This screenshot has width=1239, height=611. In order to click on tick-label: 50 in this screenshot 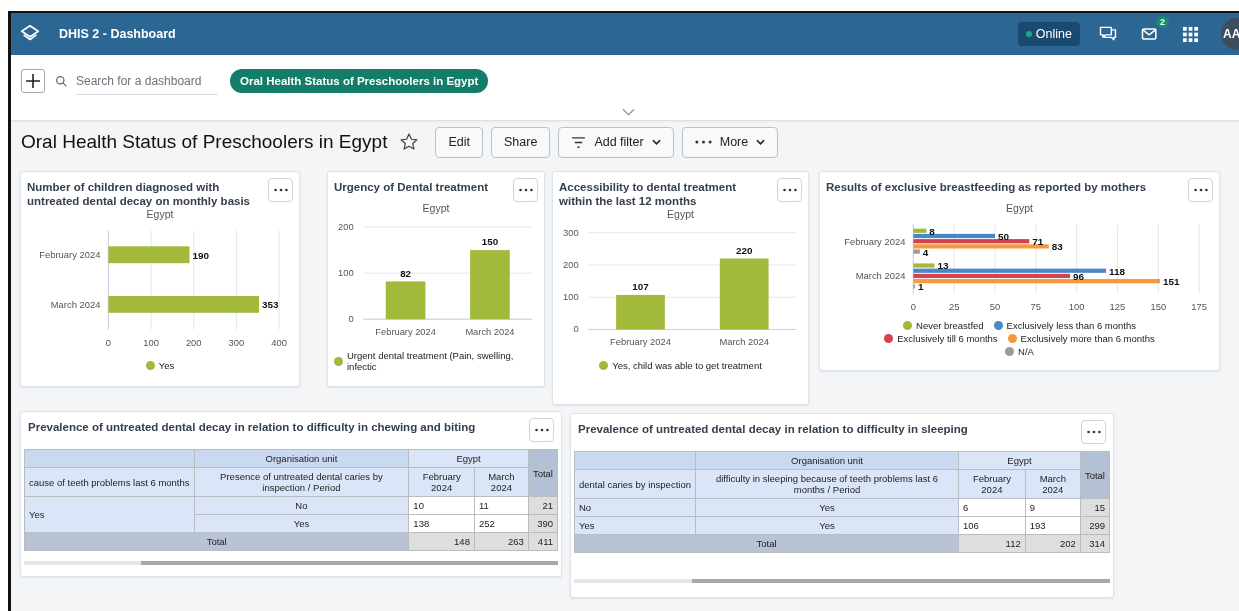, I will do `click(995, 306)`.